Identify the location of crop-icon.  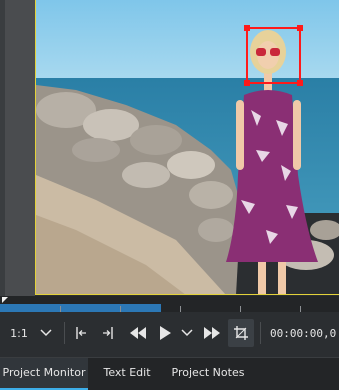
(241, 333).